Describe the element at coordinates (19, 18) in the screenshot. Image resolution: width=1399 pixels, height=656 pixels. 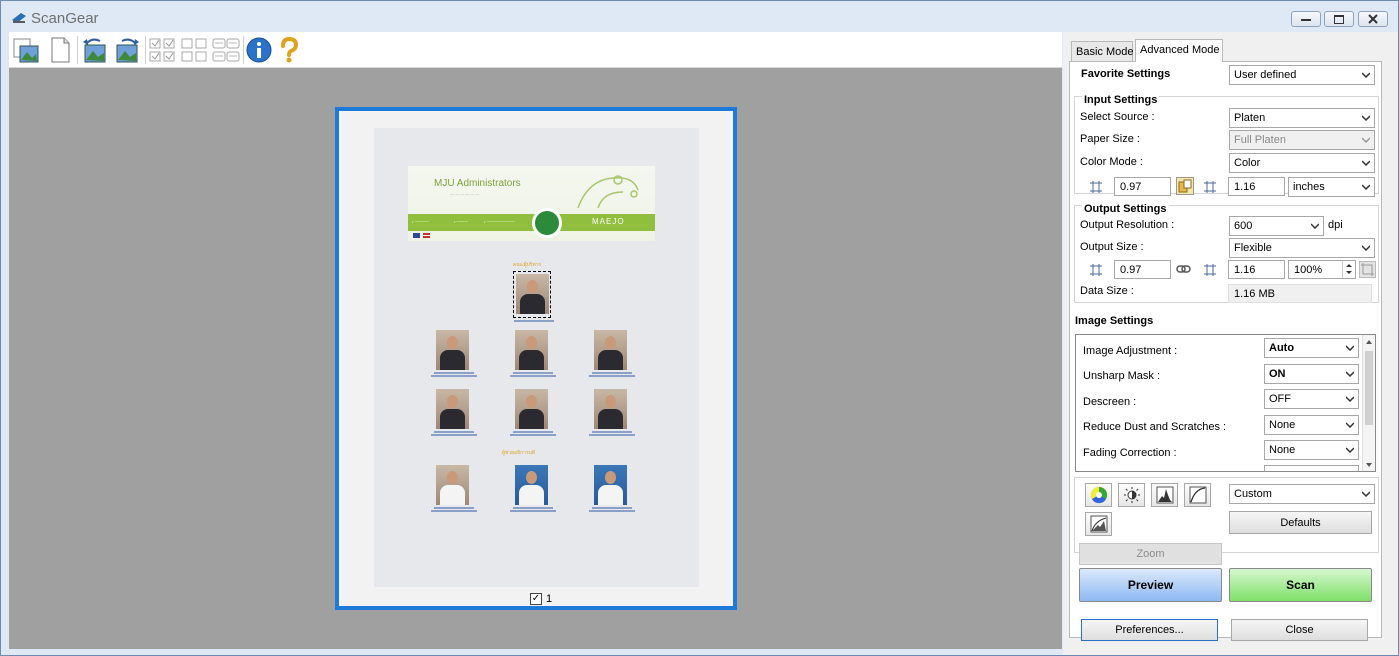
I see `scanner-icon` at that location.